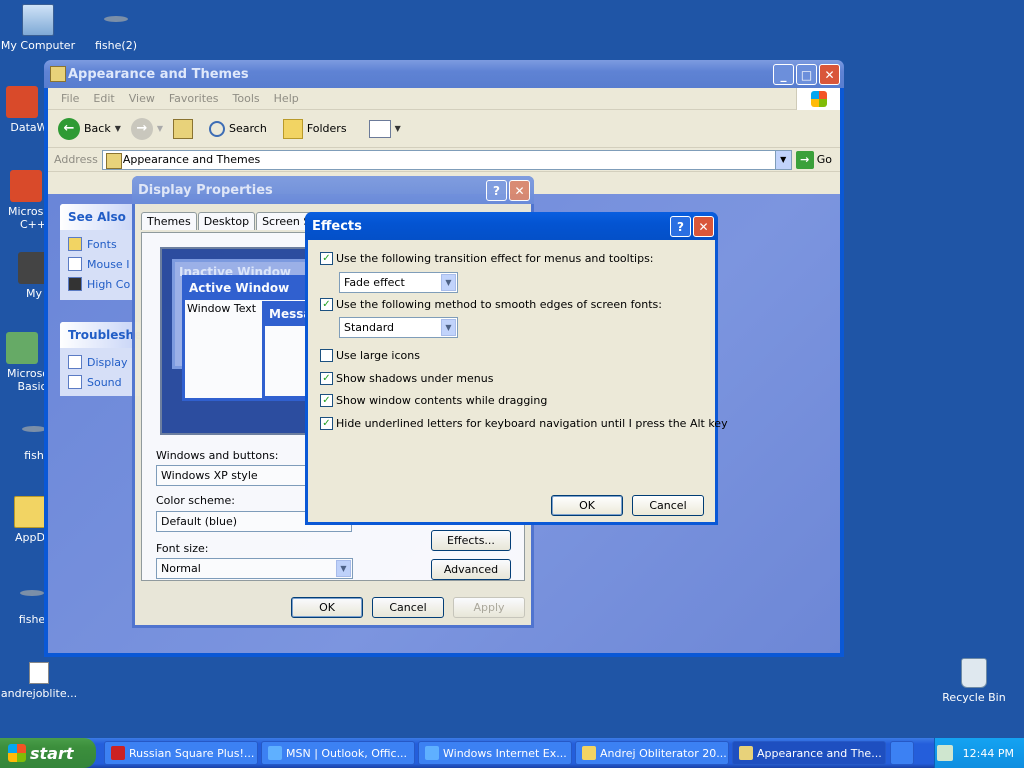  I want to click on high-contrast-icon, so click(75, 284).